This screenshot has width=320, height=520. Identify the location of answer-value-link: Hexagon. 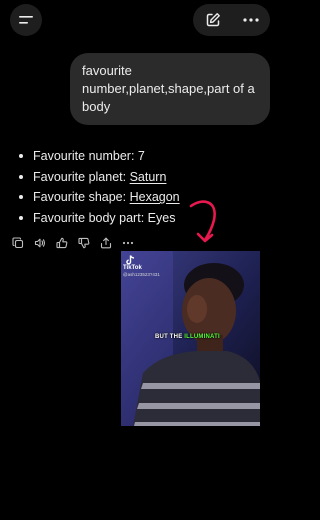
(155, 197).